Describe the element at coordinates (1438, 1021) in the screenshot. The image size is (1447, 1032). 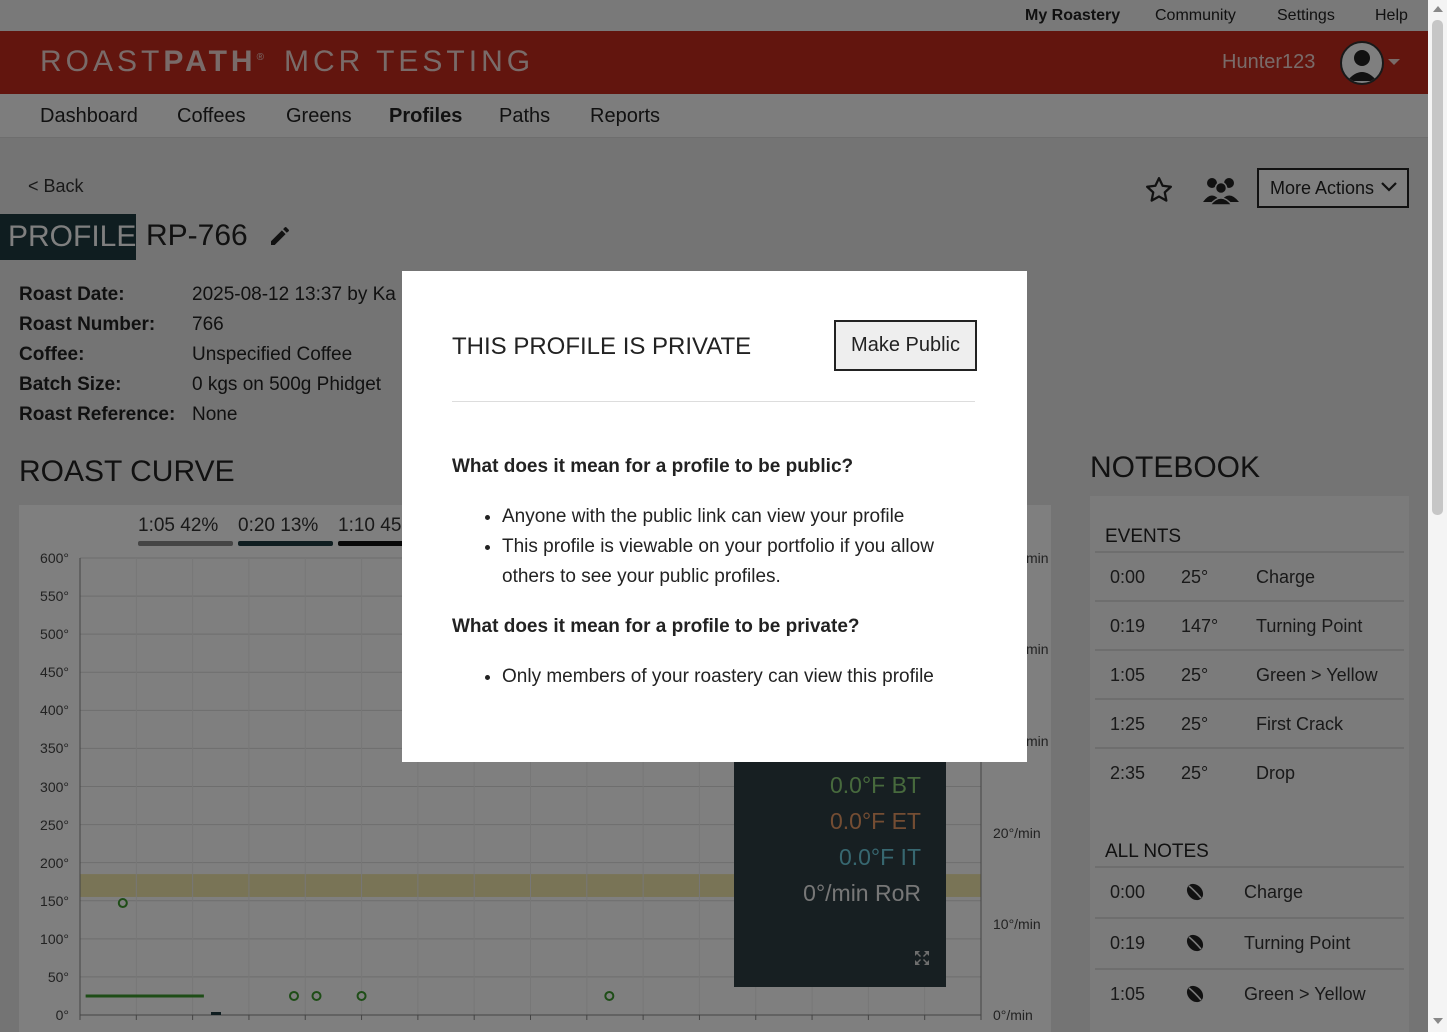
I see `scroll-down-arrow-icon` at that location.